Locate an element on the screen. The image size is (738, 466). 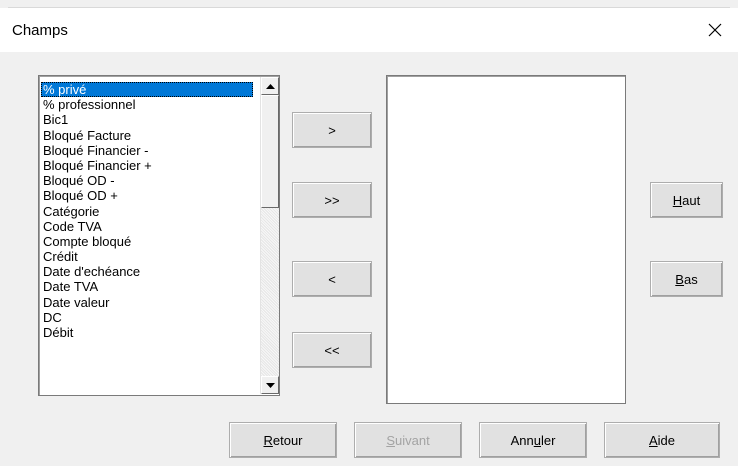
field-list-item: Crédit is located at coordinates (147, 256).